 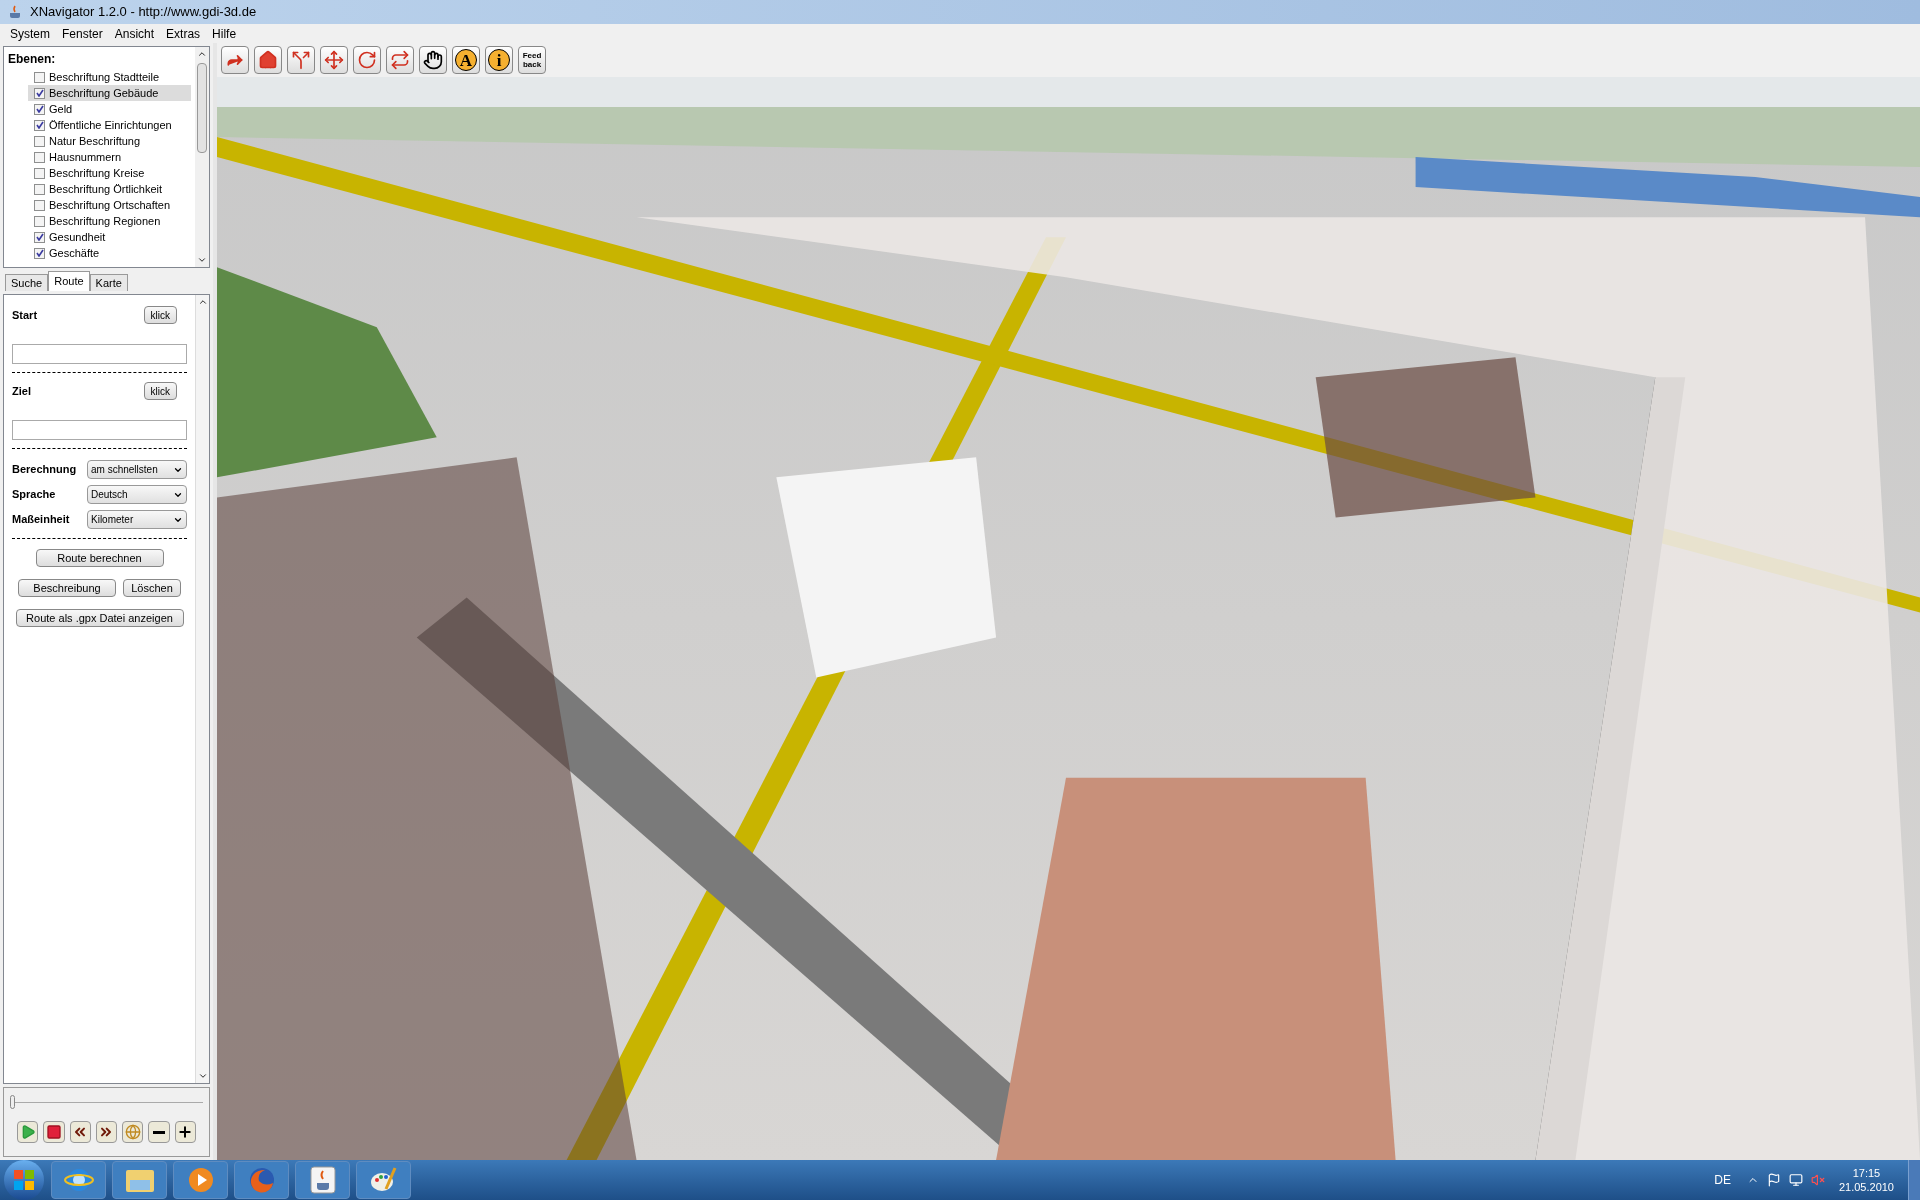 I want to click on layer-label: Geschäfte, so click(x=74, y=253).